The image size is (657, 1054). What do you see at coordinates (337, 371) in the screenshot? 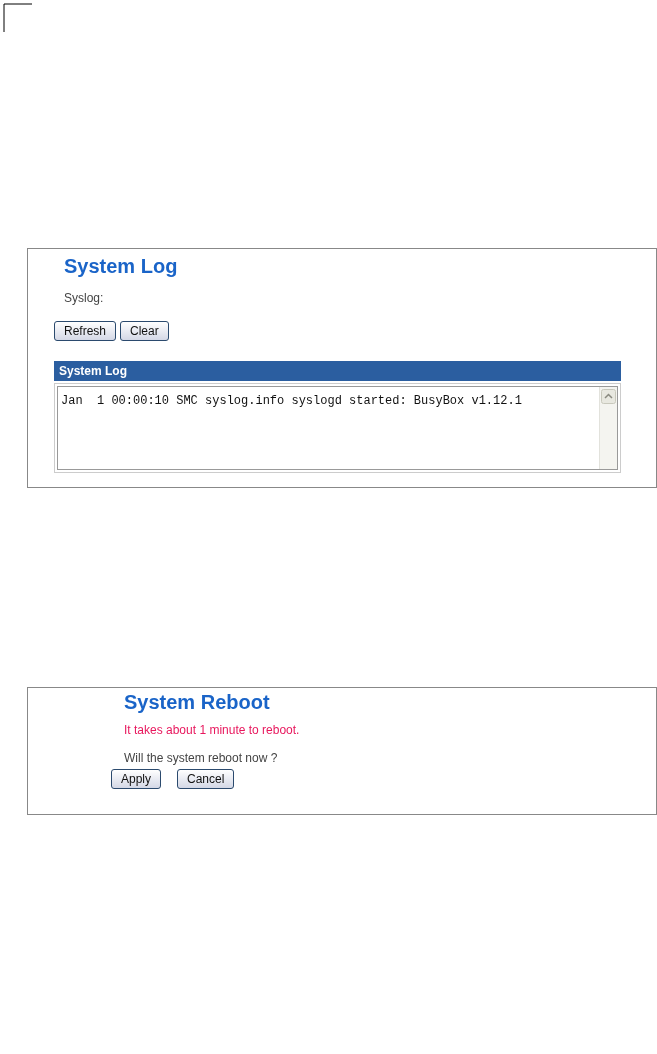
I see `section-header: System Log` at bounding box center [337, 371].